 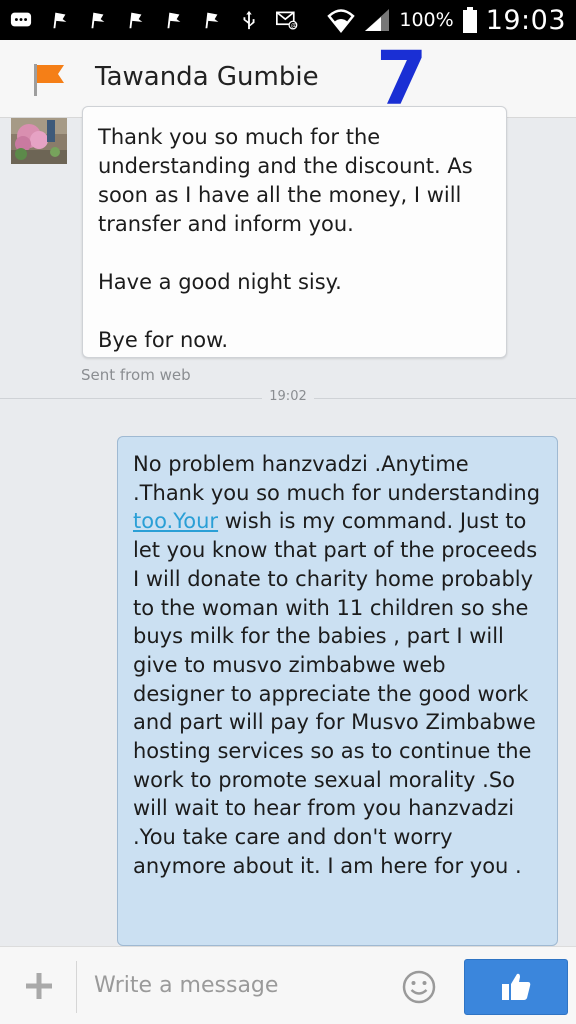 I want to click on message-composer, so click(x=288, y=985).